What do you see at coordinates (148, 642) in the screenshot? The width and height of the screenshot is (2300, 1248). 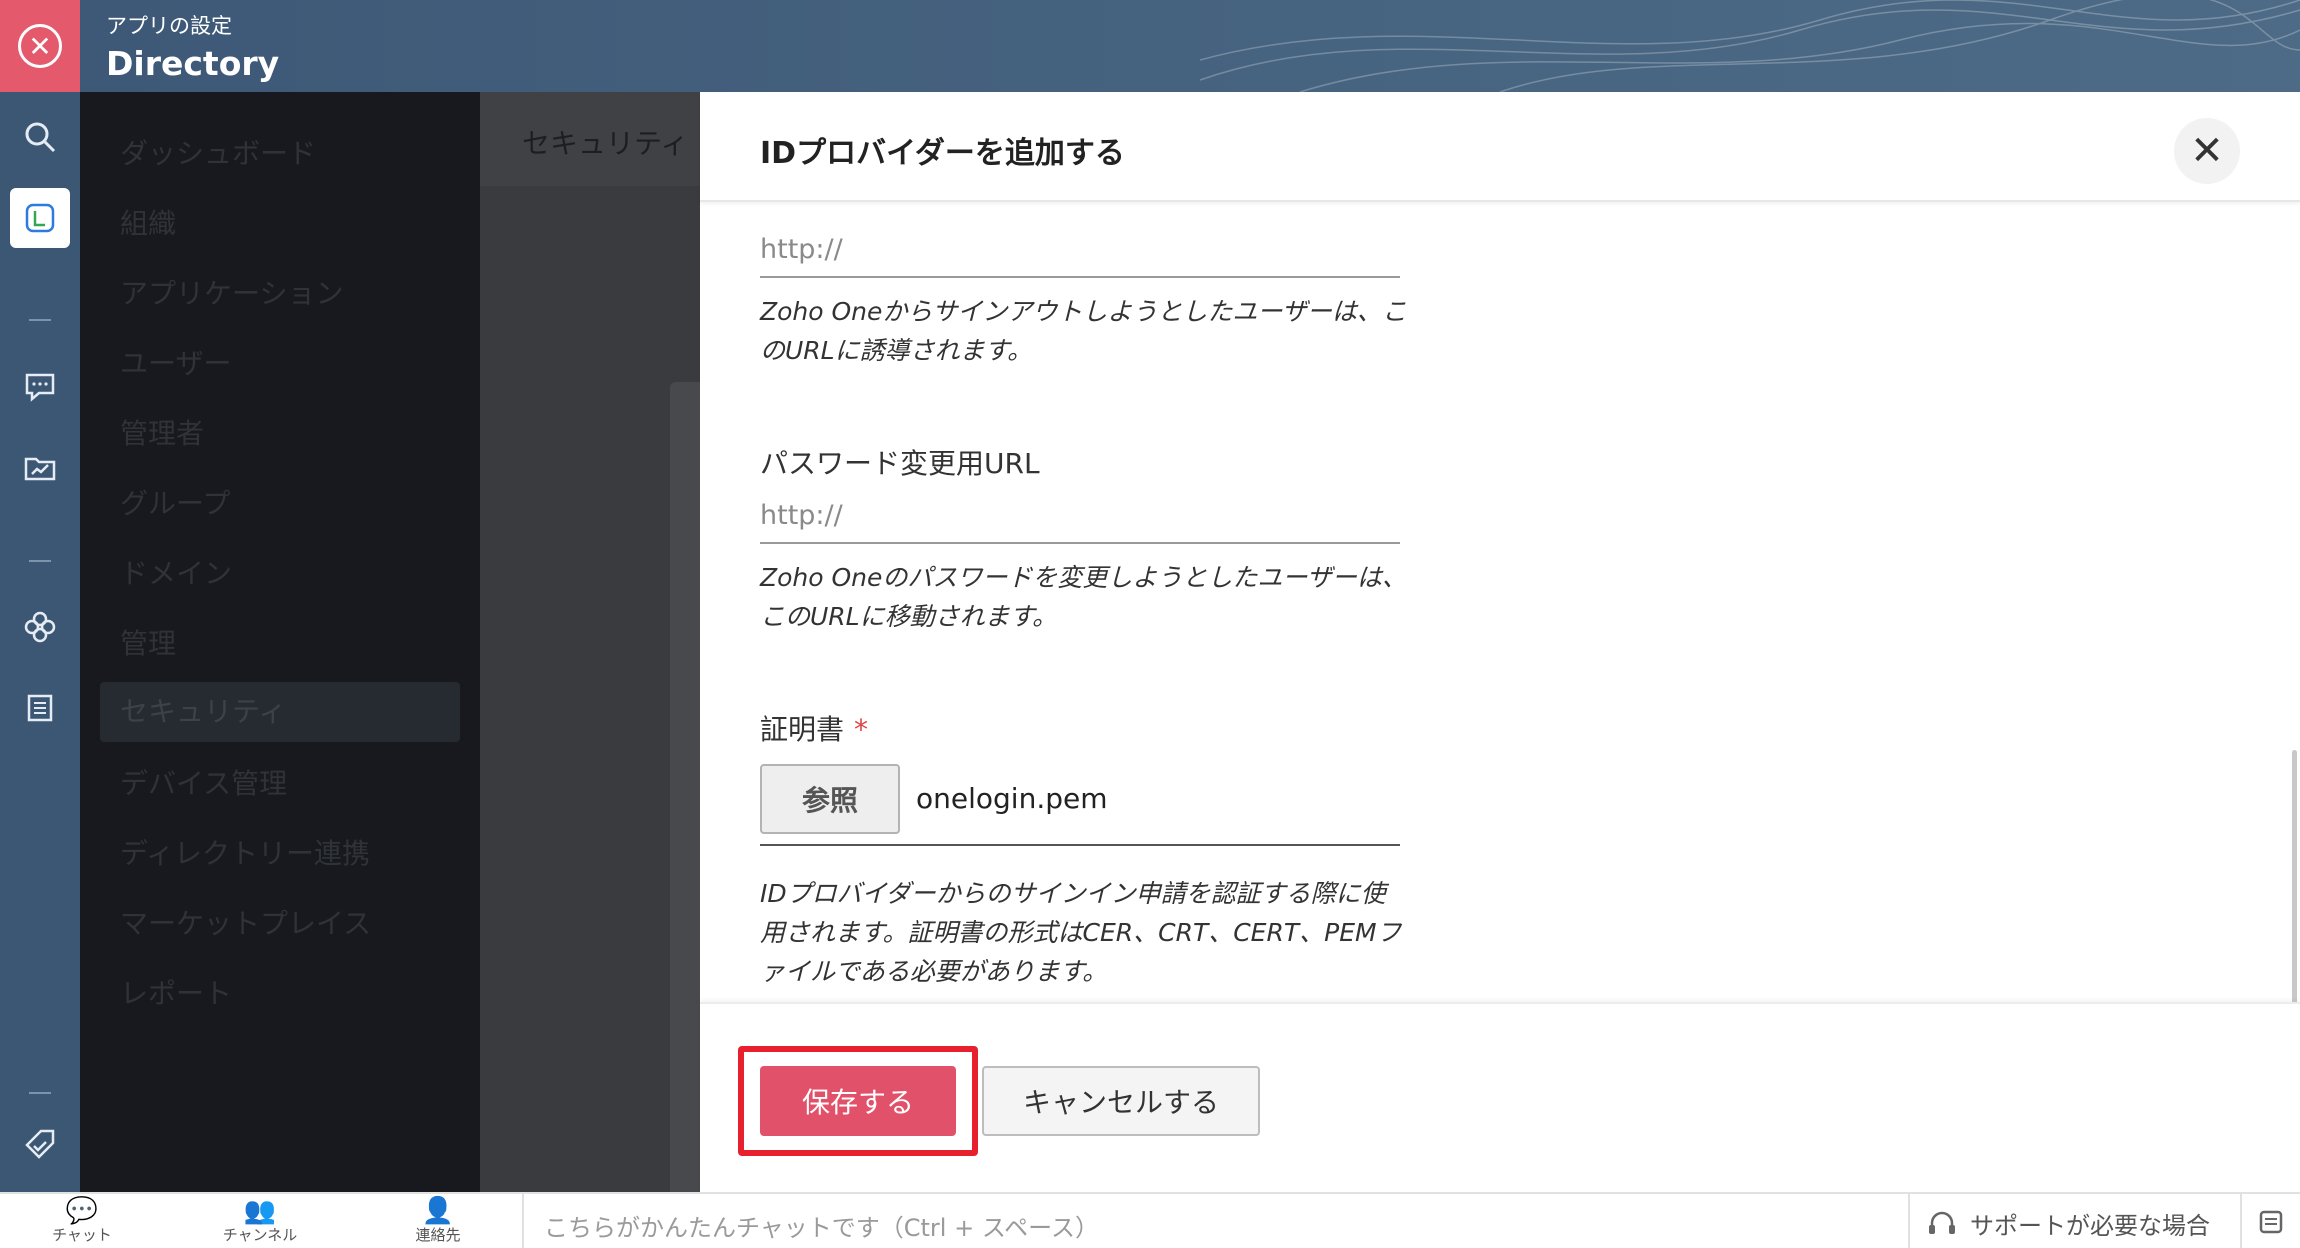 I see `nav-item-management: 管理` at bounding box center [148, 642].